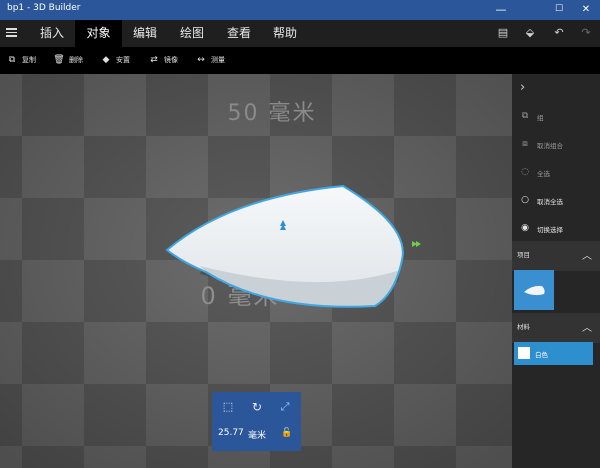  Describe the element at coordinates (171, 60) in the screenshot. I see `mirror-label: 镜像` at that location.